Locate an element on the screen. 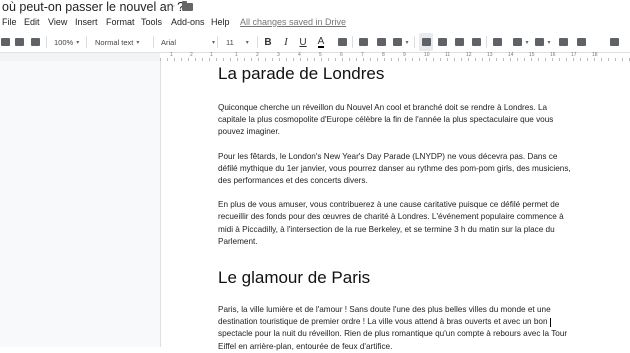 Image resolution: width=630 pixels, height=353 pixels. font-select: Arial ▾ is located at coordinates (188, 42).